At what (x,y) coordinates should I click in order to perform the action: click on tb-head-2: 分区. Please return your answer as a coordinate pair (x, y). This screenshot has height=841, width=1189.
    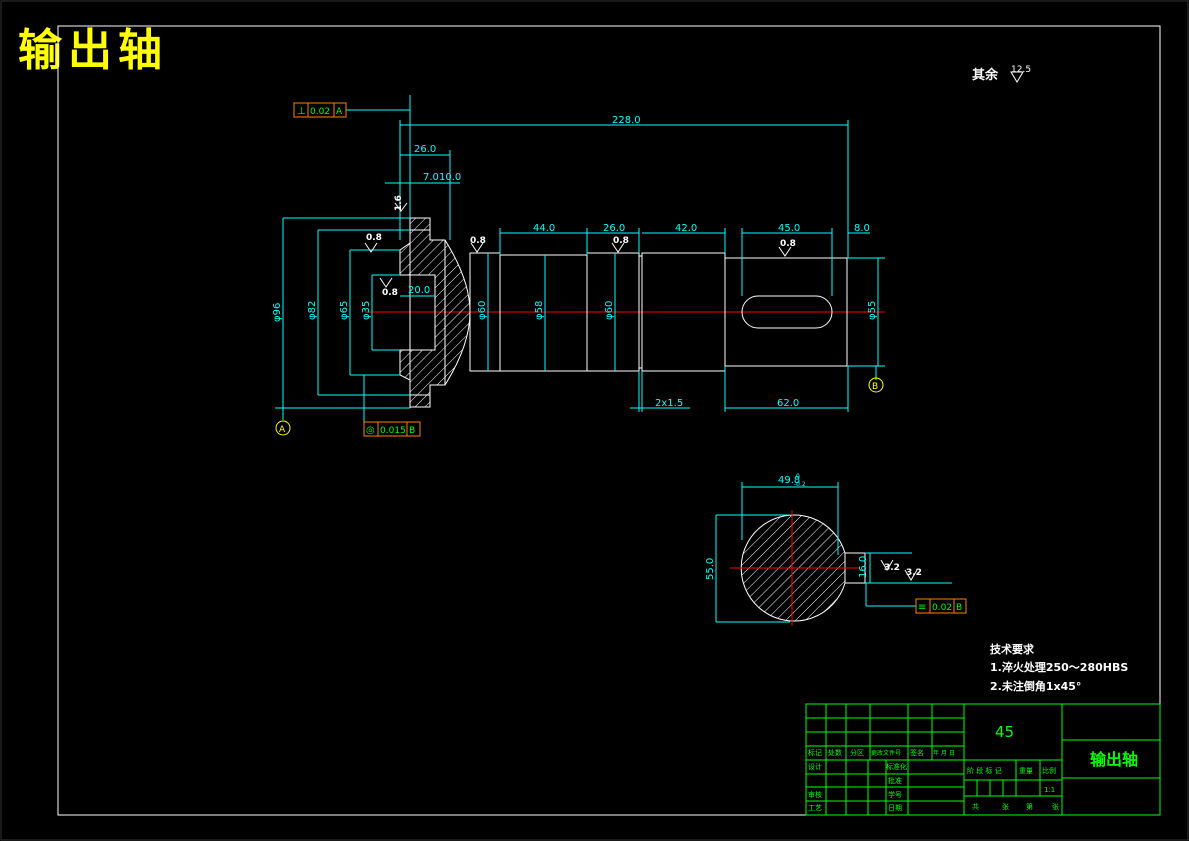
    Looking at the image, I should click on (857, 752).